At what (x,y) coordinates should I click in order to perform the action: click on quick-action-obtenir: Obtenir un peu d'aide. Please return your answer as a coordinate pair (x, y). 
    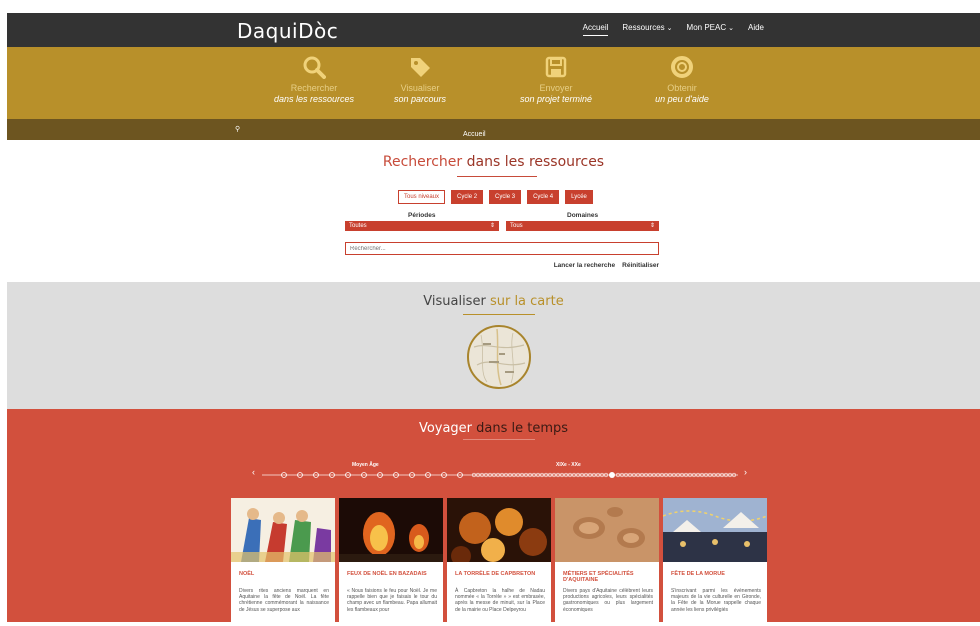
    Looking at the image, I should click on (682, 79).